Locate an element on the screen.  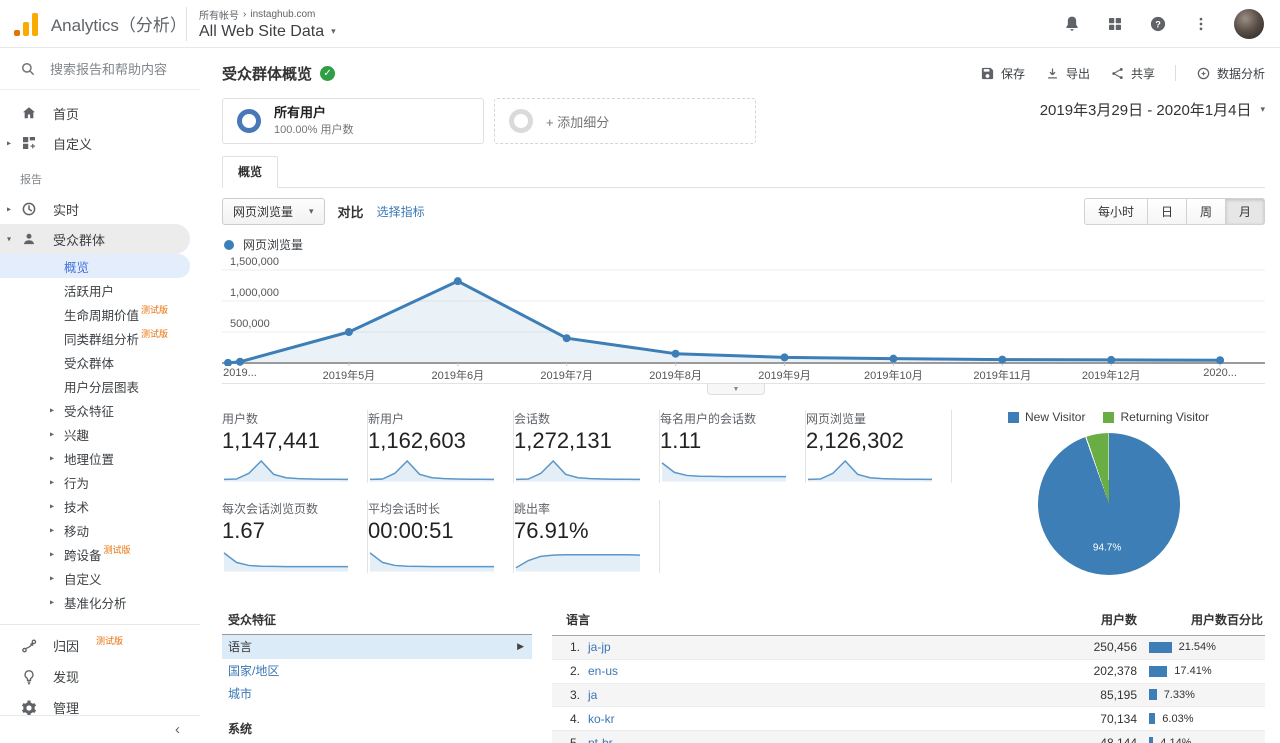
more-vert-icon is located at coordinates (1201, 24).